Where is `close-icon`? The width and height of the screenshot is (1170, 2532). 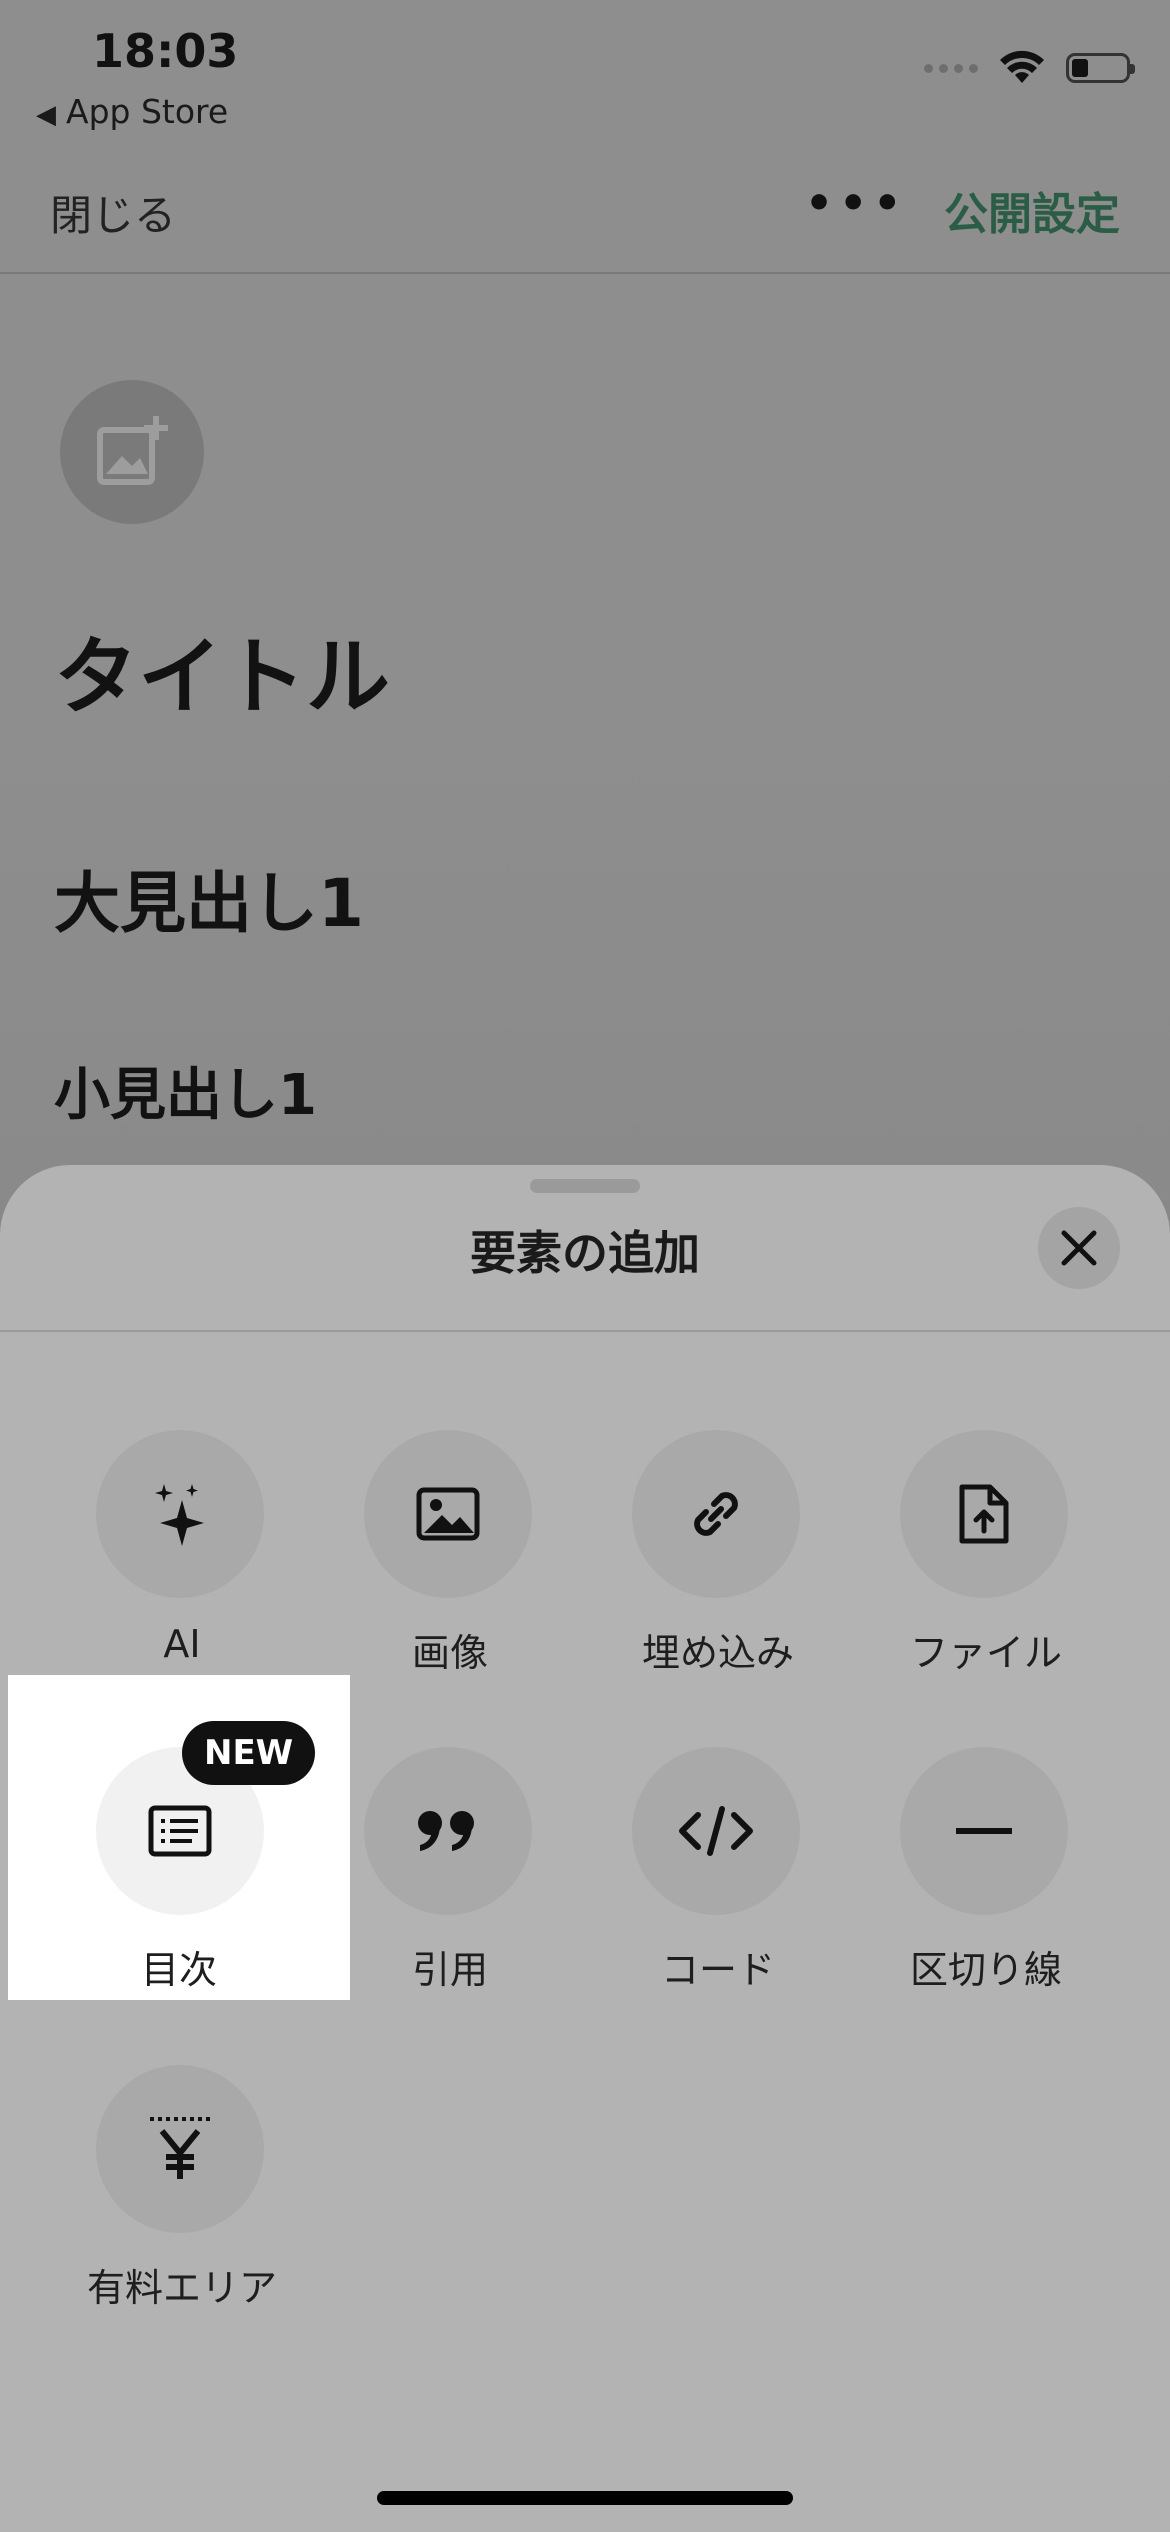
close-icon is located at coordinates (1079, 1248).